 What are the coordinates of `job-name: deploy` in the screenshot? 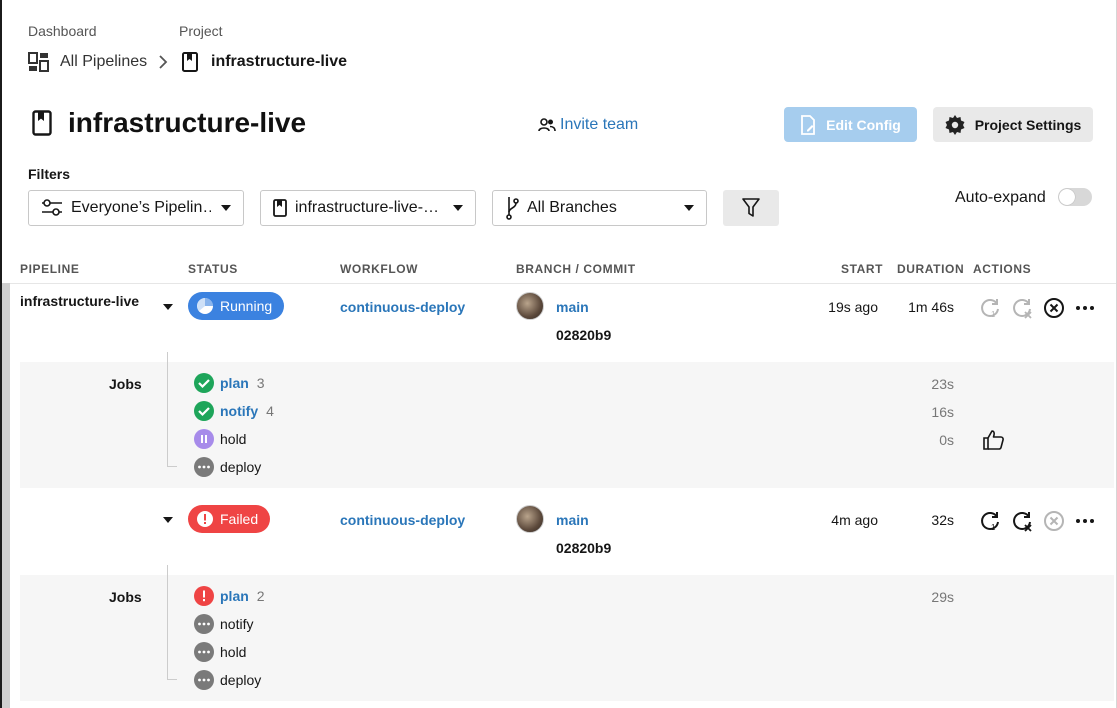 It's located at (241, 680).